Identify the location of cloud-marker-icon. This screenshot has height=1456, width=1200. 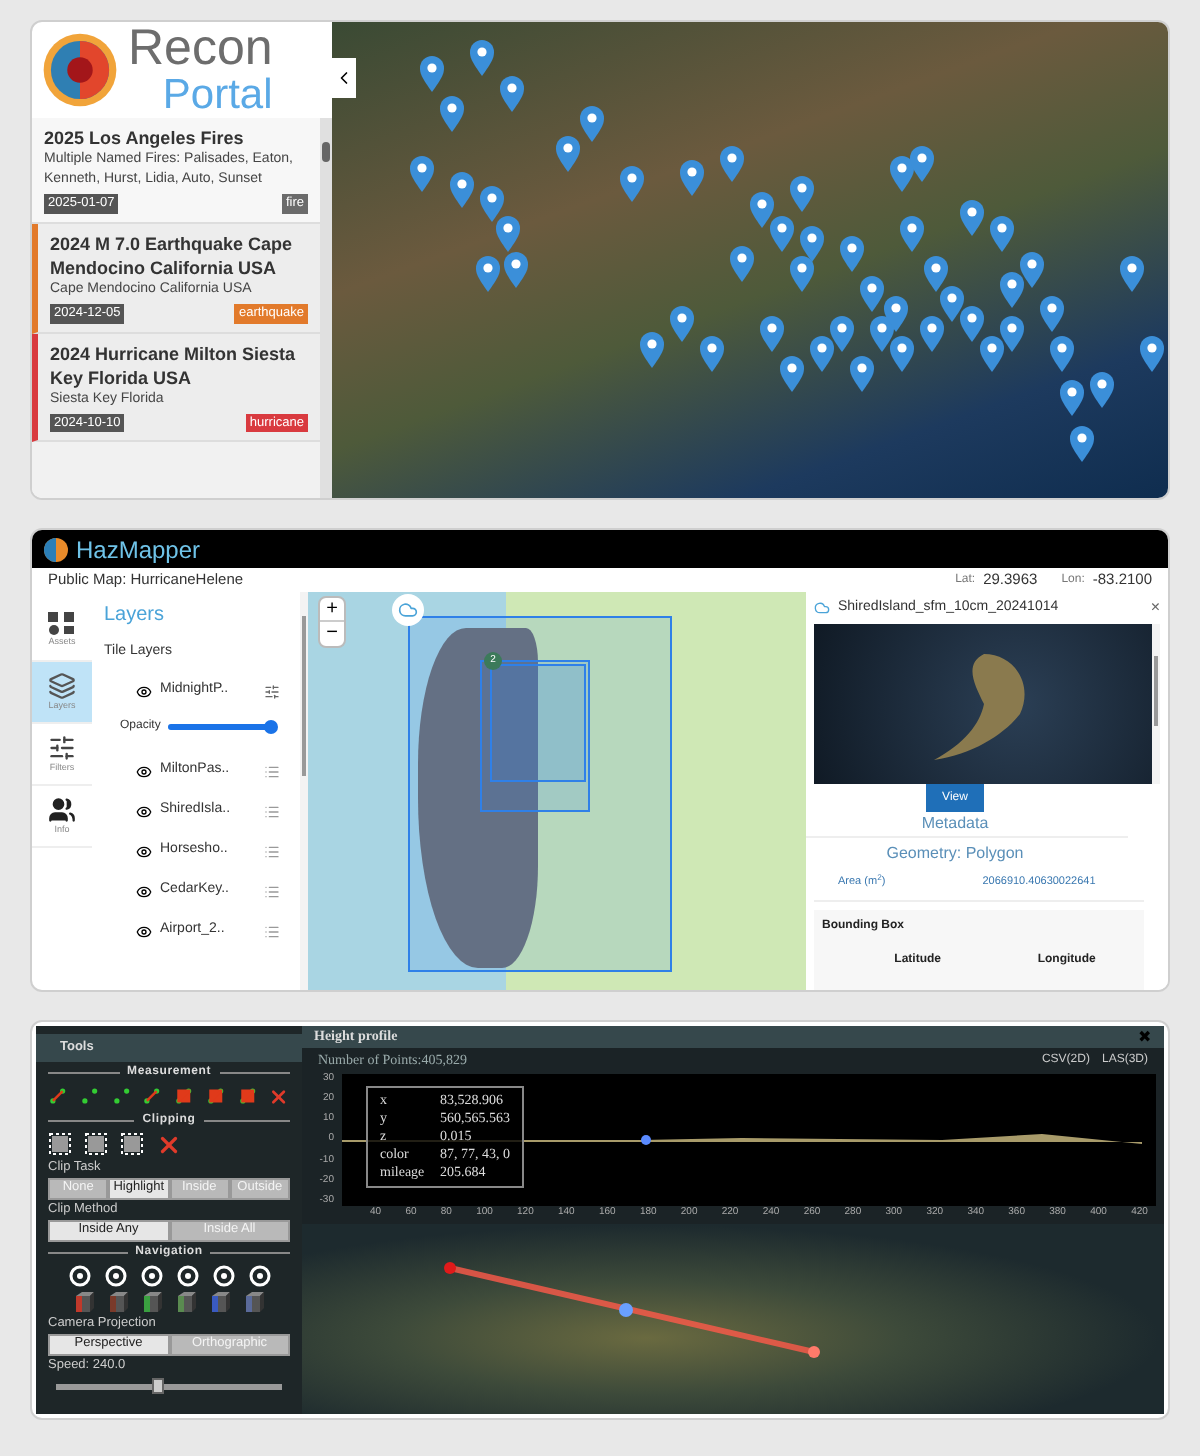
(408, 610).